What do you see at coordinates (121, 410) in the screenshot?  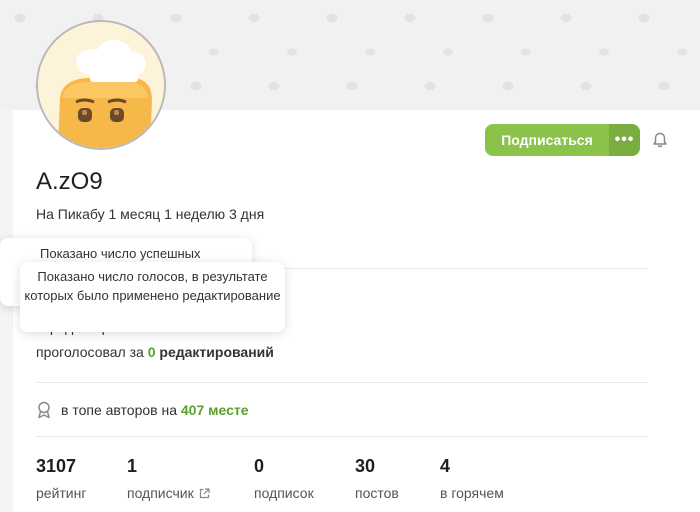 I see `top-prefix: в топе авторов на` at bounding box center [121, 410].